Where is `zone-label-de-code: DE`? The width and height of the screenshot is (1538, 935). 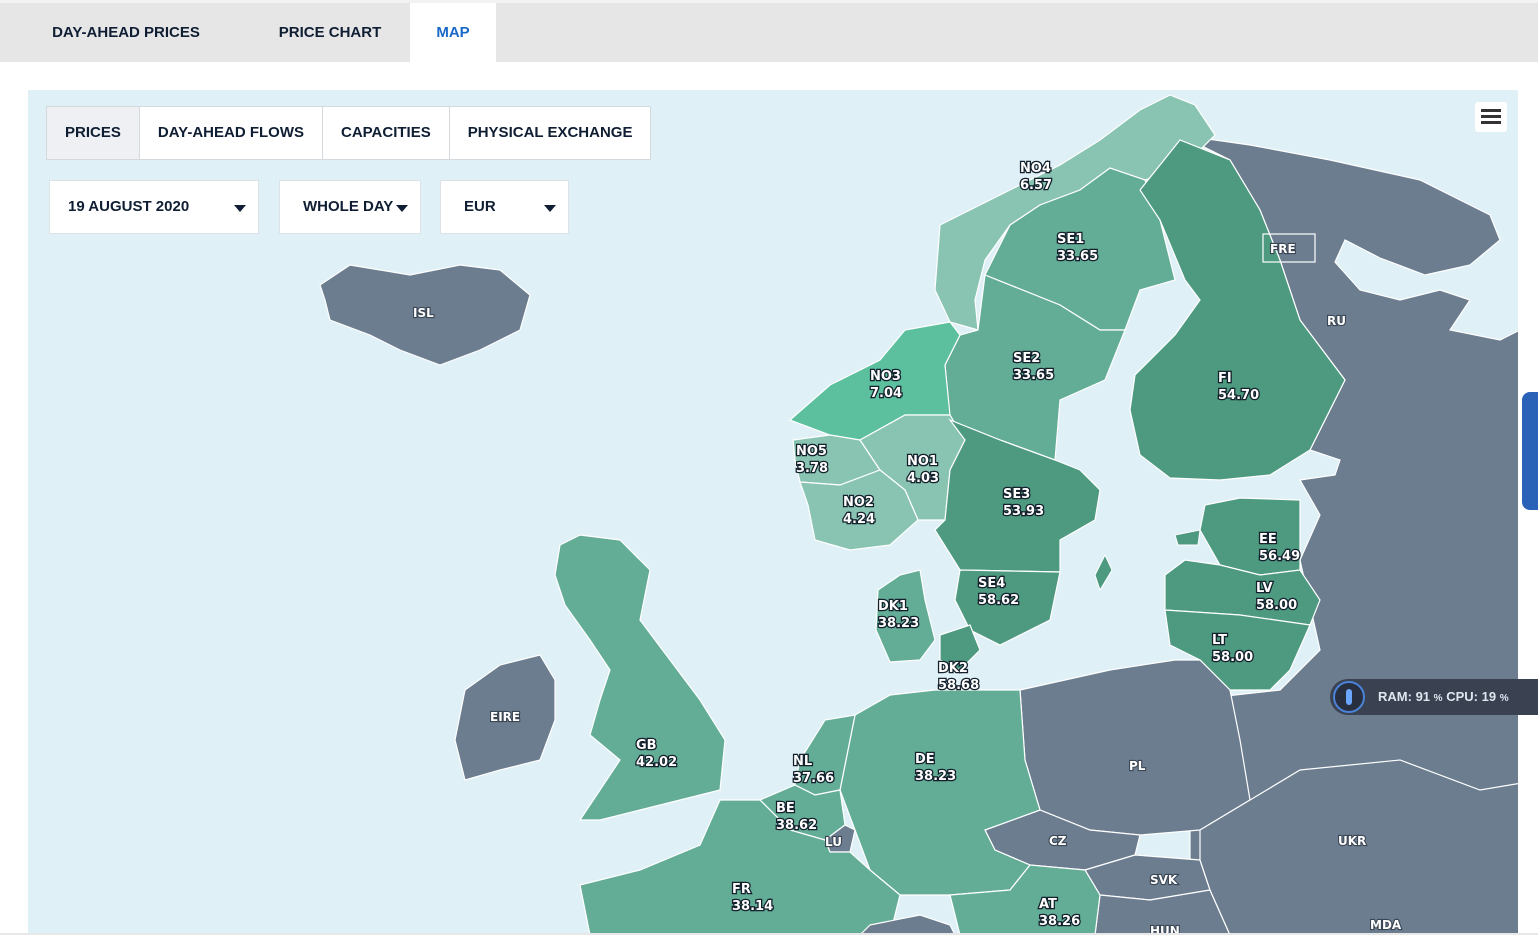
zone-label-de-code: DE is located at coordinates (925, 759).